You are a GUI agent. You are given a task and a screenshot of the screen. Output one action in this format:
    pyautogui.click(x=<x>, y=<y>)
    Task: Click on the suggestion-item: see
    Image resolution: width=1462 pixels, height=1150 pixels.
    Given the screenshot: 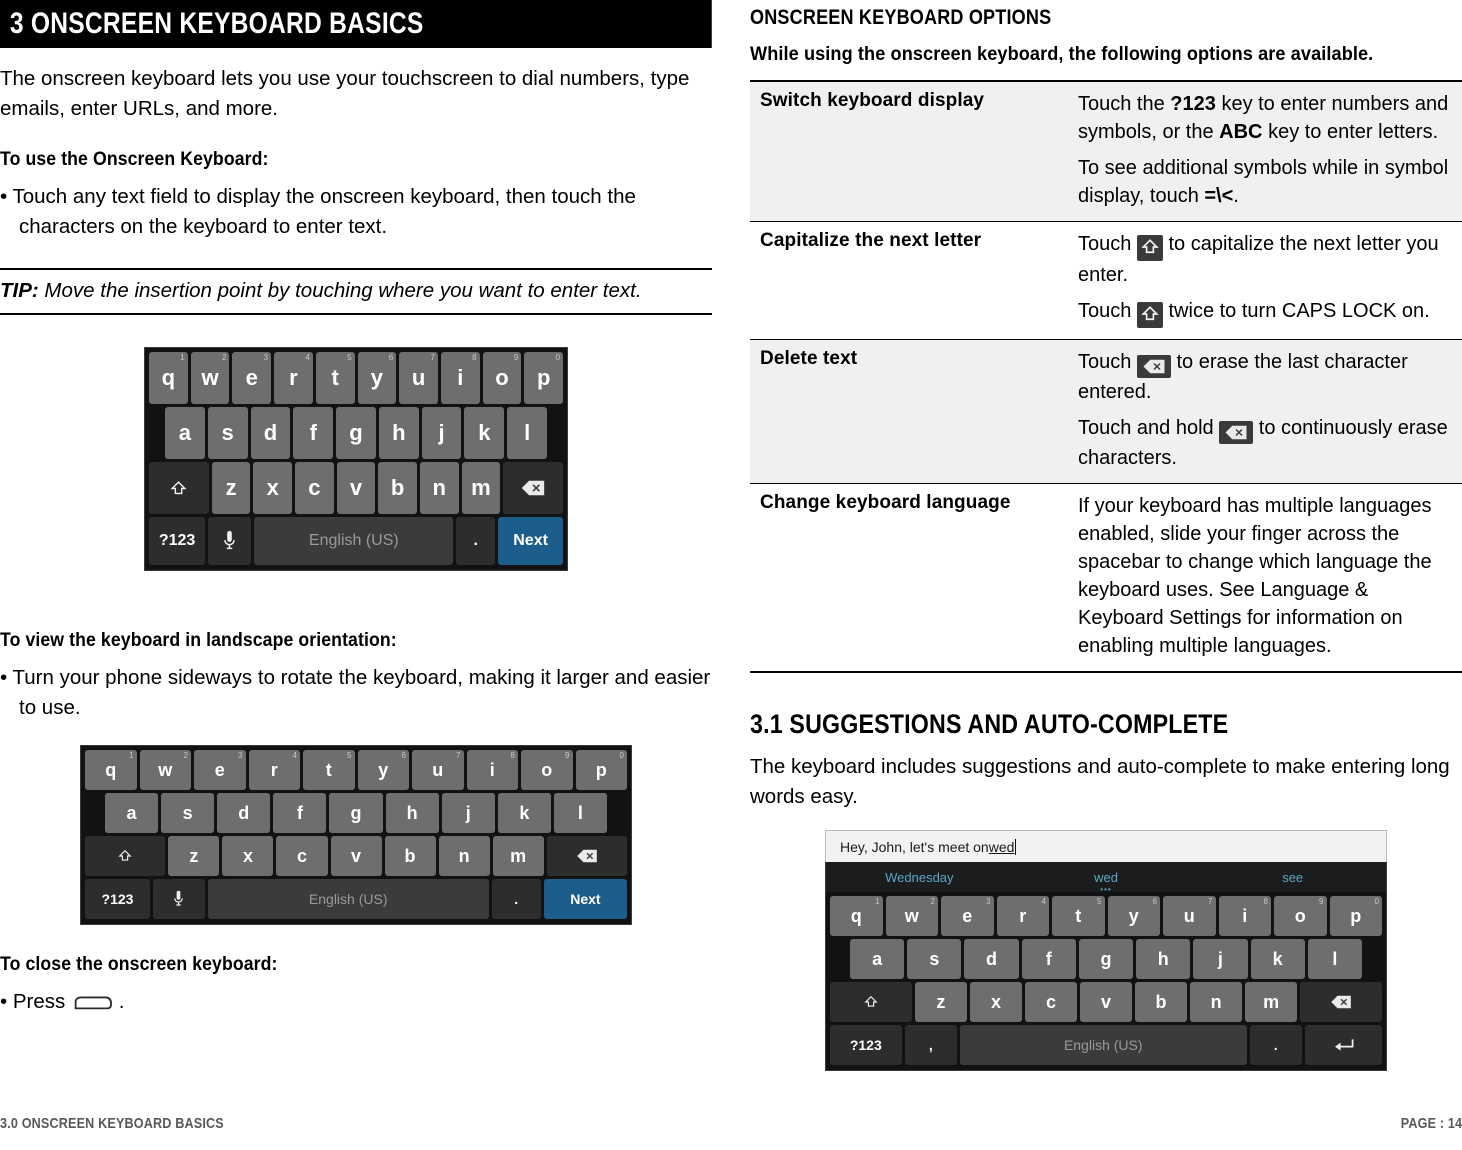 What is the action you would take?
    pyautogui.click(x=1292, y=877)
    